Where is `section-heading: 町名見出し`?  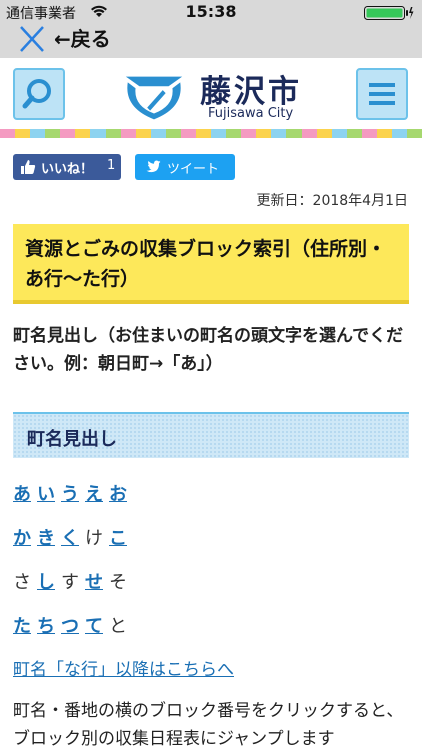 section-heading: 町名見出し is located at coordinates (211, 435).